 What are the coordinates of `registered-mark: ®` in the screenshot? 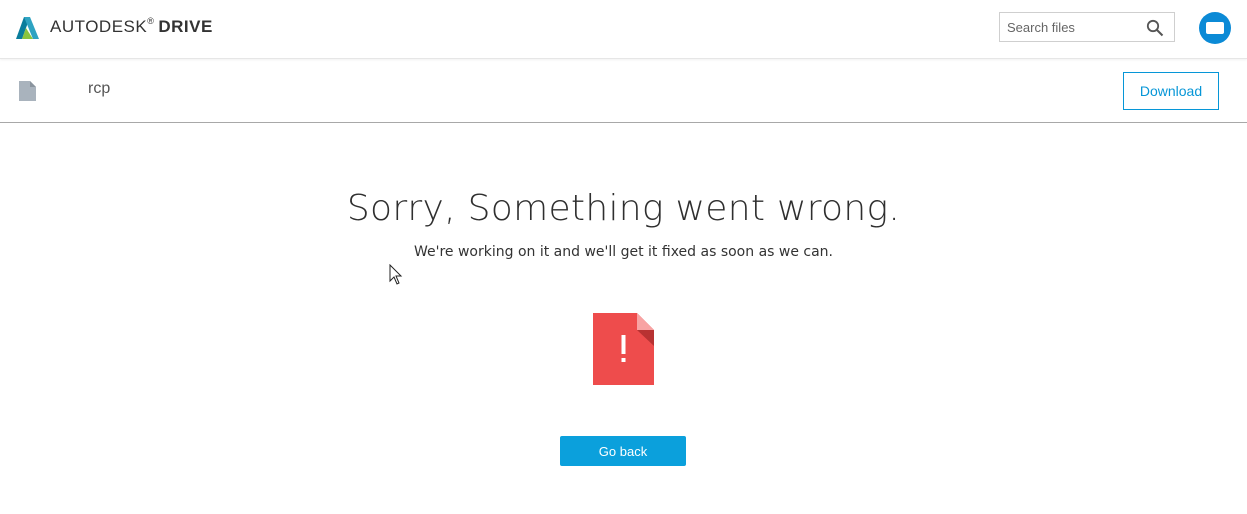 It's located at (151, 21).